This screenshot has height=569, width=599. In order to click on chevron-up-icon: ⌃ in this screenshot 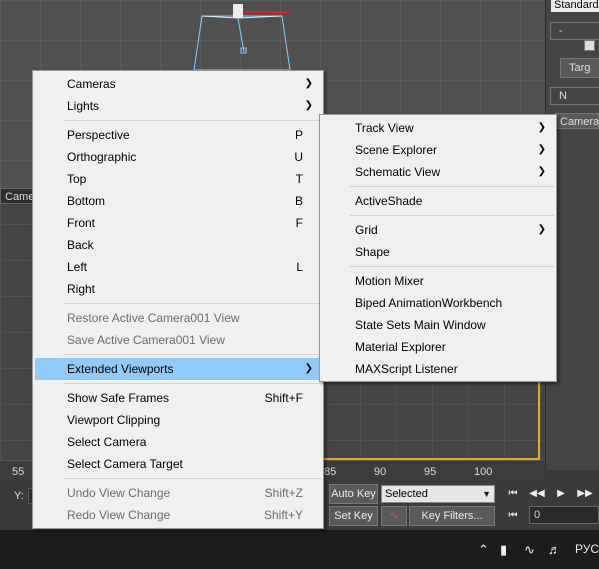, I will do `click(483, 550)`.